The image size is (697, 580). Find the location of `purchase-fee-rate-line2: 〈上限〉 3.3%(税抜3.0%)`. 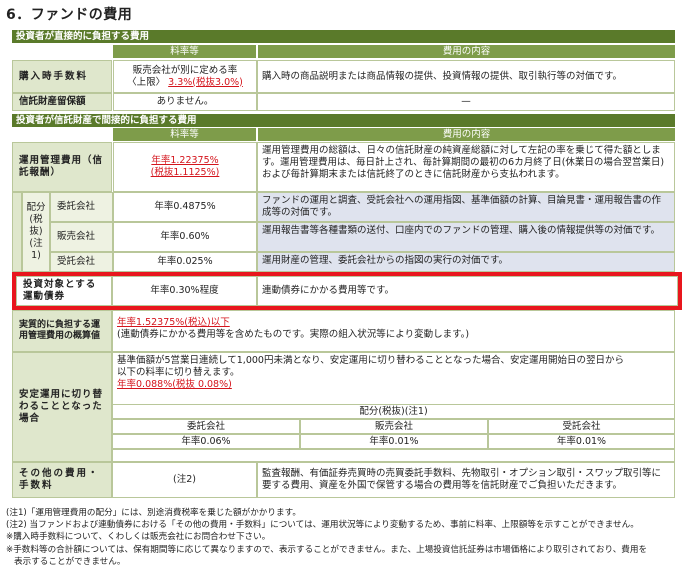

purchase-fee-rate-line2: 〈上限〉 3.3%(税抜3.0%) is located at coordinates (185, 83).